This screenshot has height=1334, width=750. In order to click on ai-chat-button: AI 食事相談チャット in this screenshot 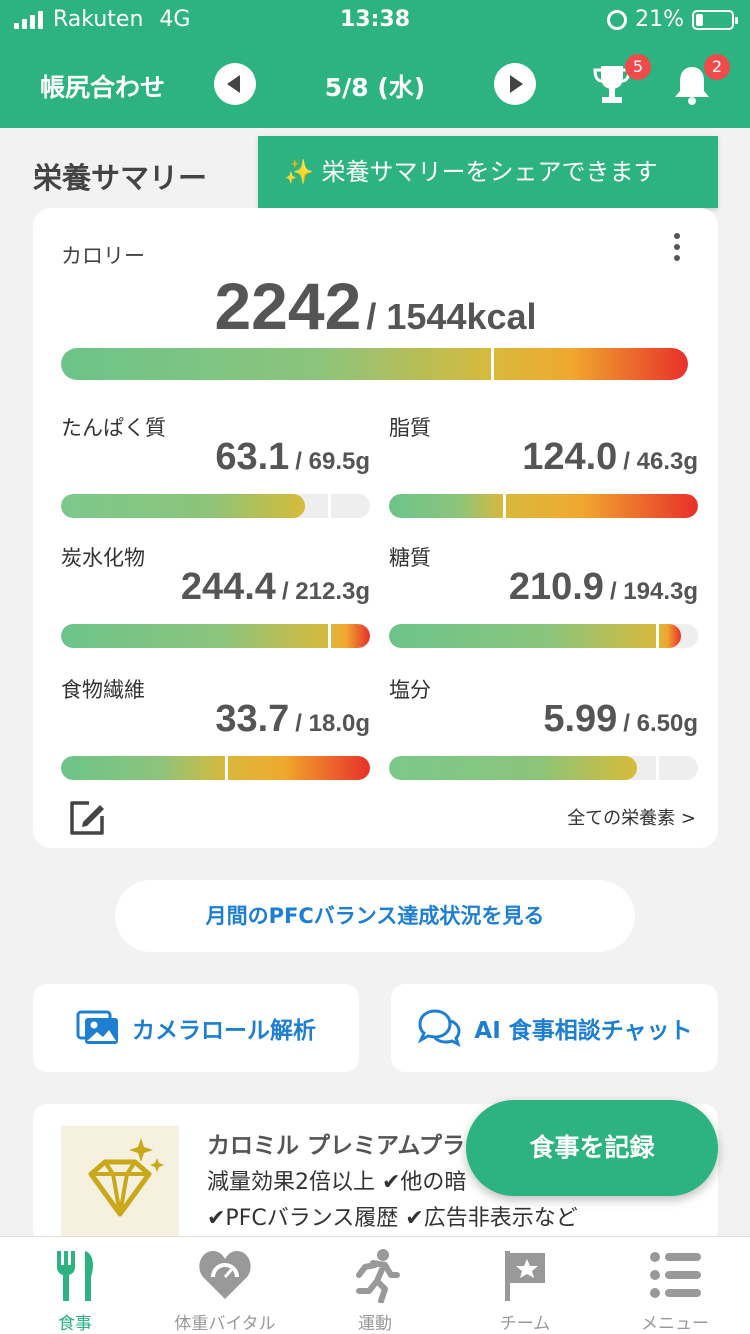, I will do `click(554, 1028)`.